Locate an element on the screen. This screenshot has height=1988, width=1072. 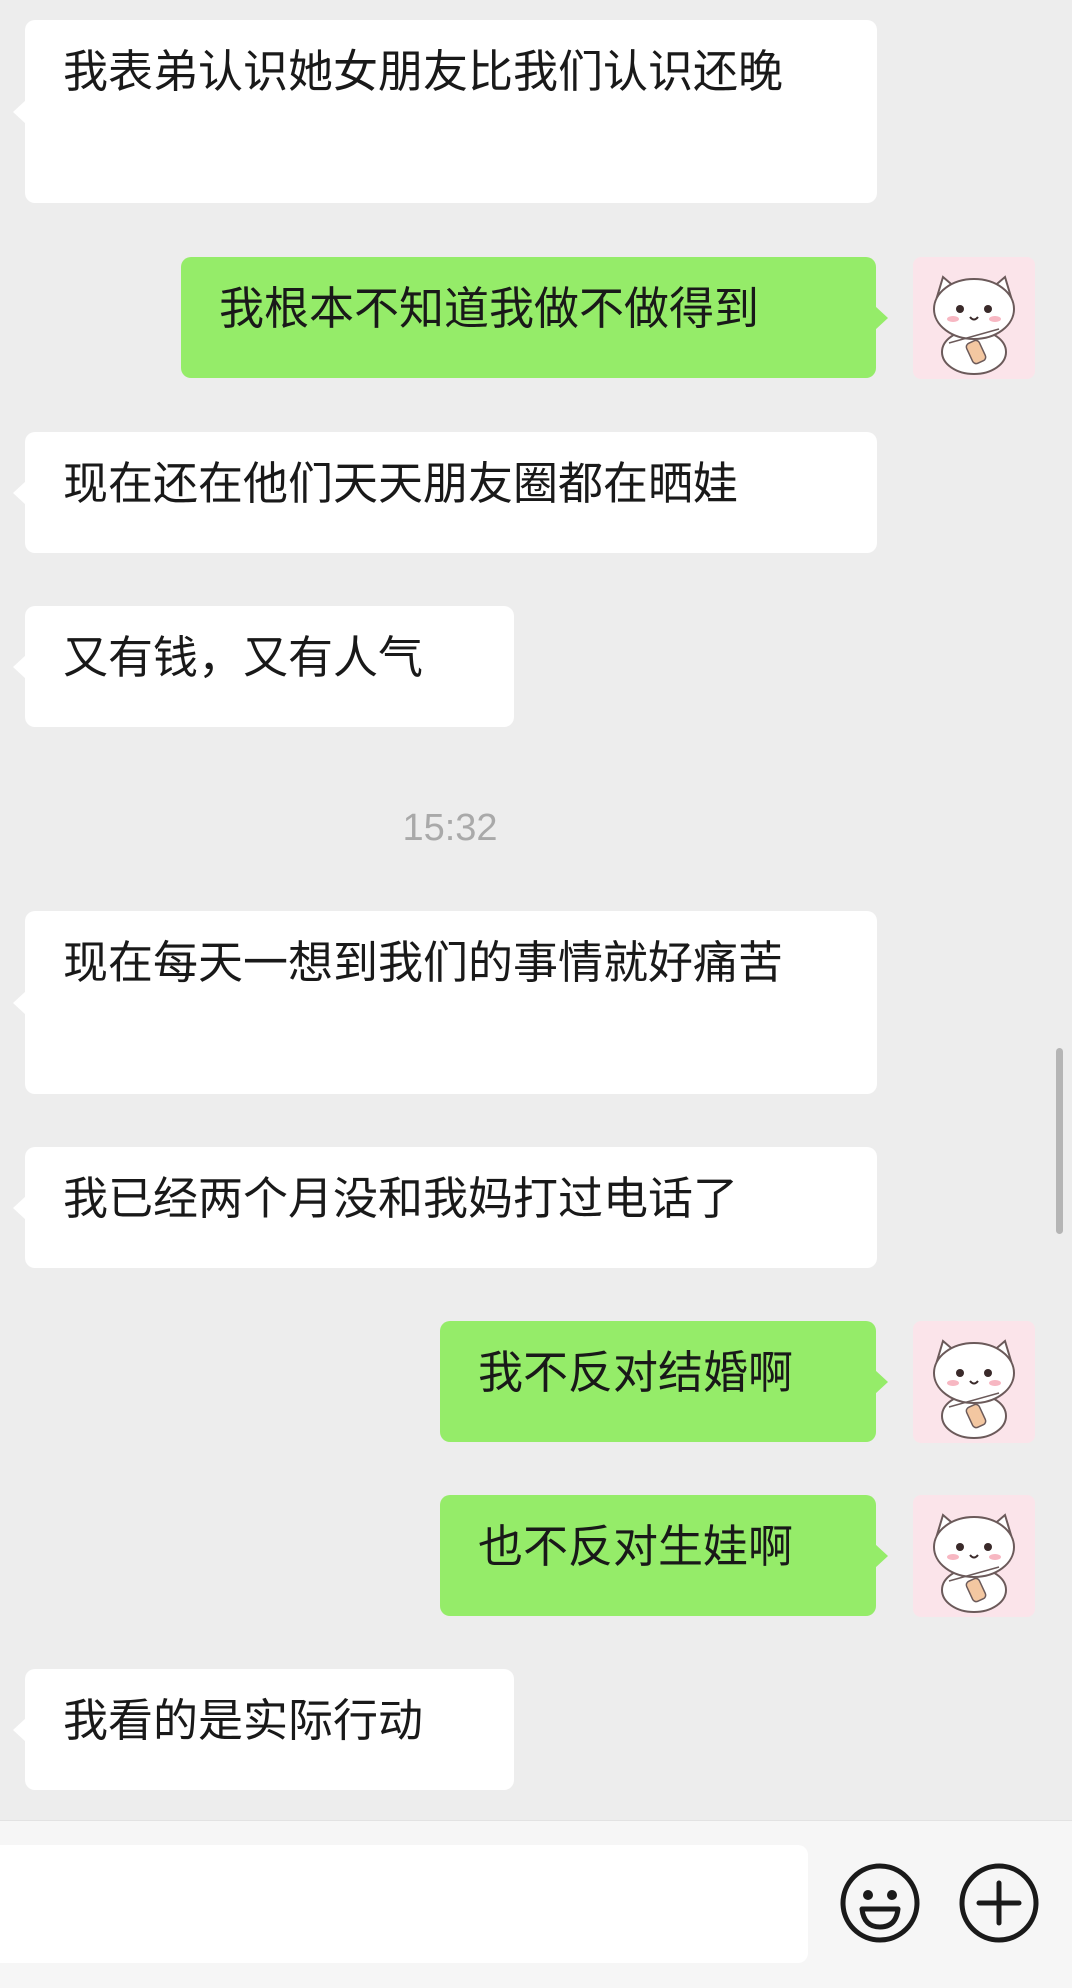
message-text: 也不反对生娃啊 is located at coordinates (636, 1546).